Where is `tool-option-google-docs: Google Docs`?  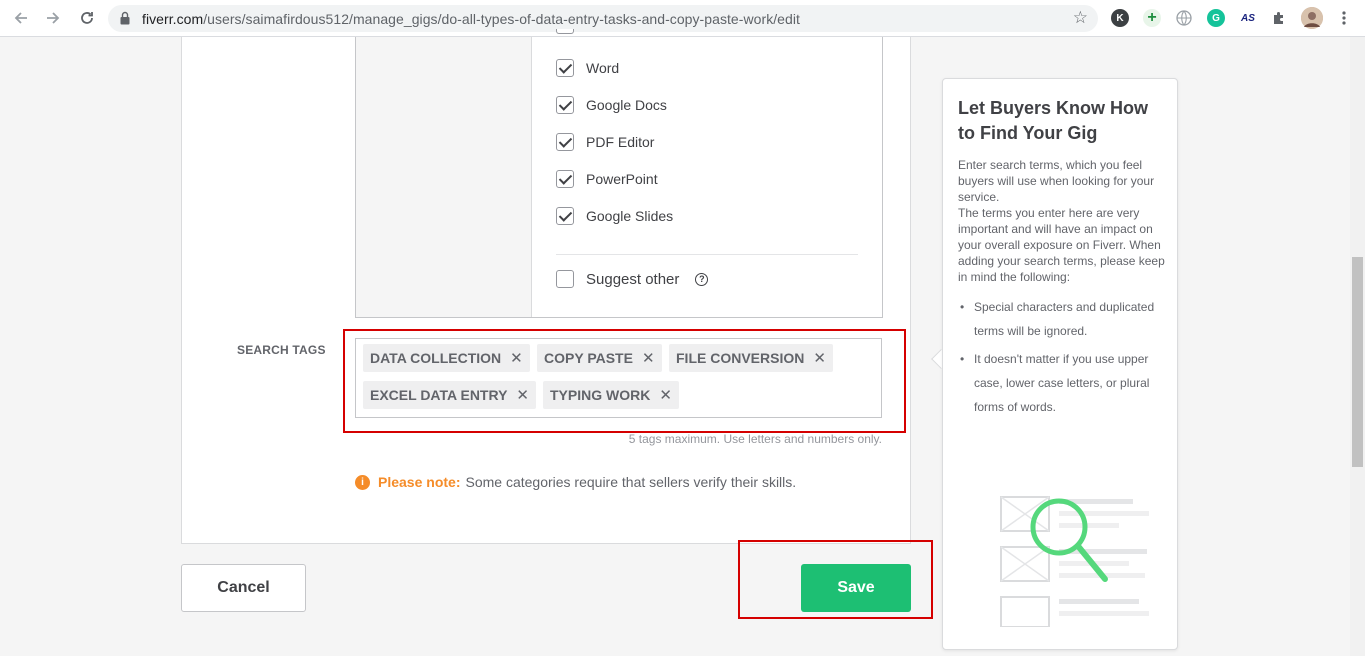 tool-option-google-docs: Google Docs is located at coordinates (611, 105).